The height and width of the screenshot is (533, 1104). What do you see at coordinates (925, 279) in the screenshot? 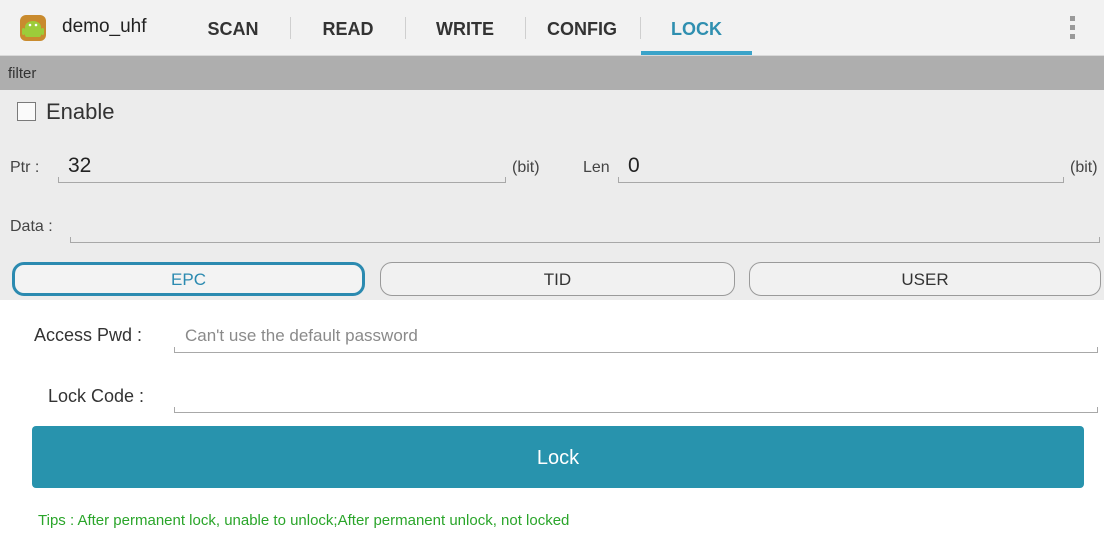
I see `bank-user-button: USER` at bounding box center [925, 279].